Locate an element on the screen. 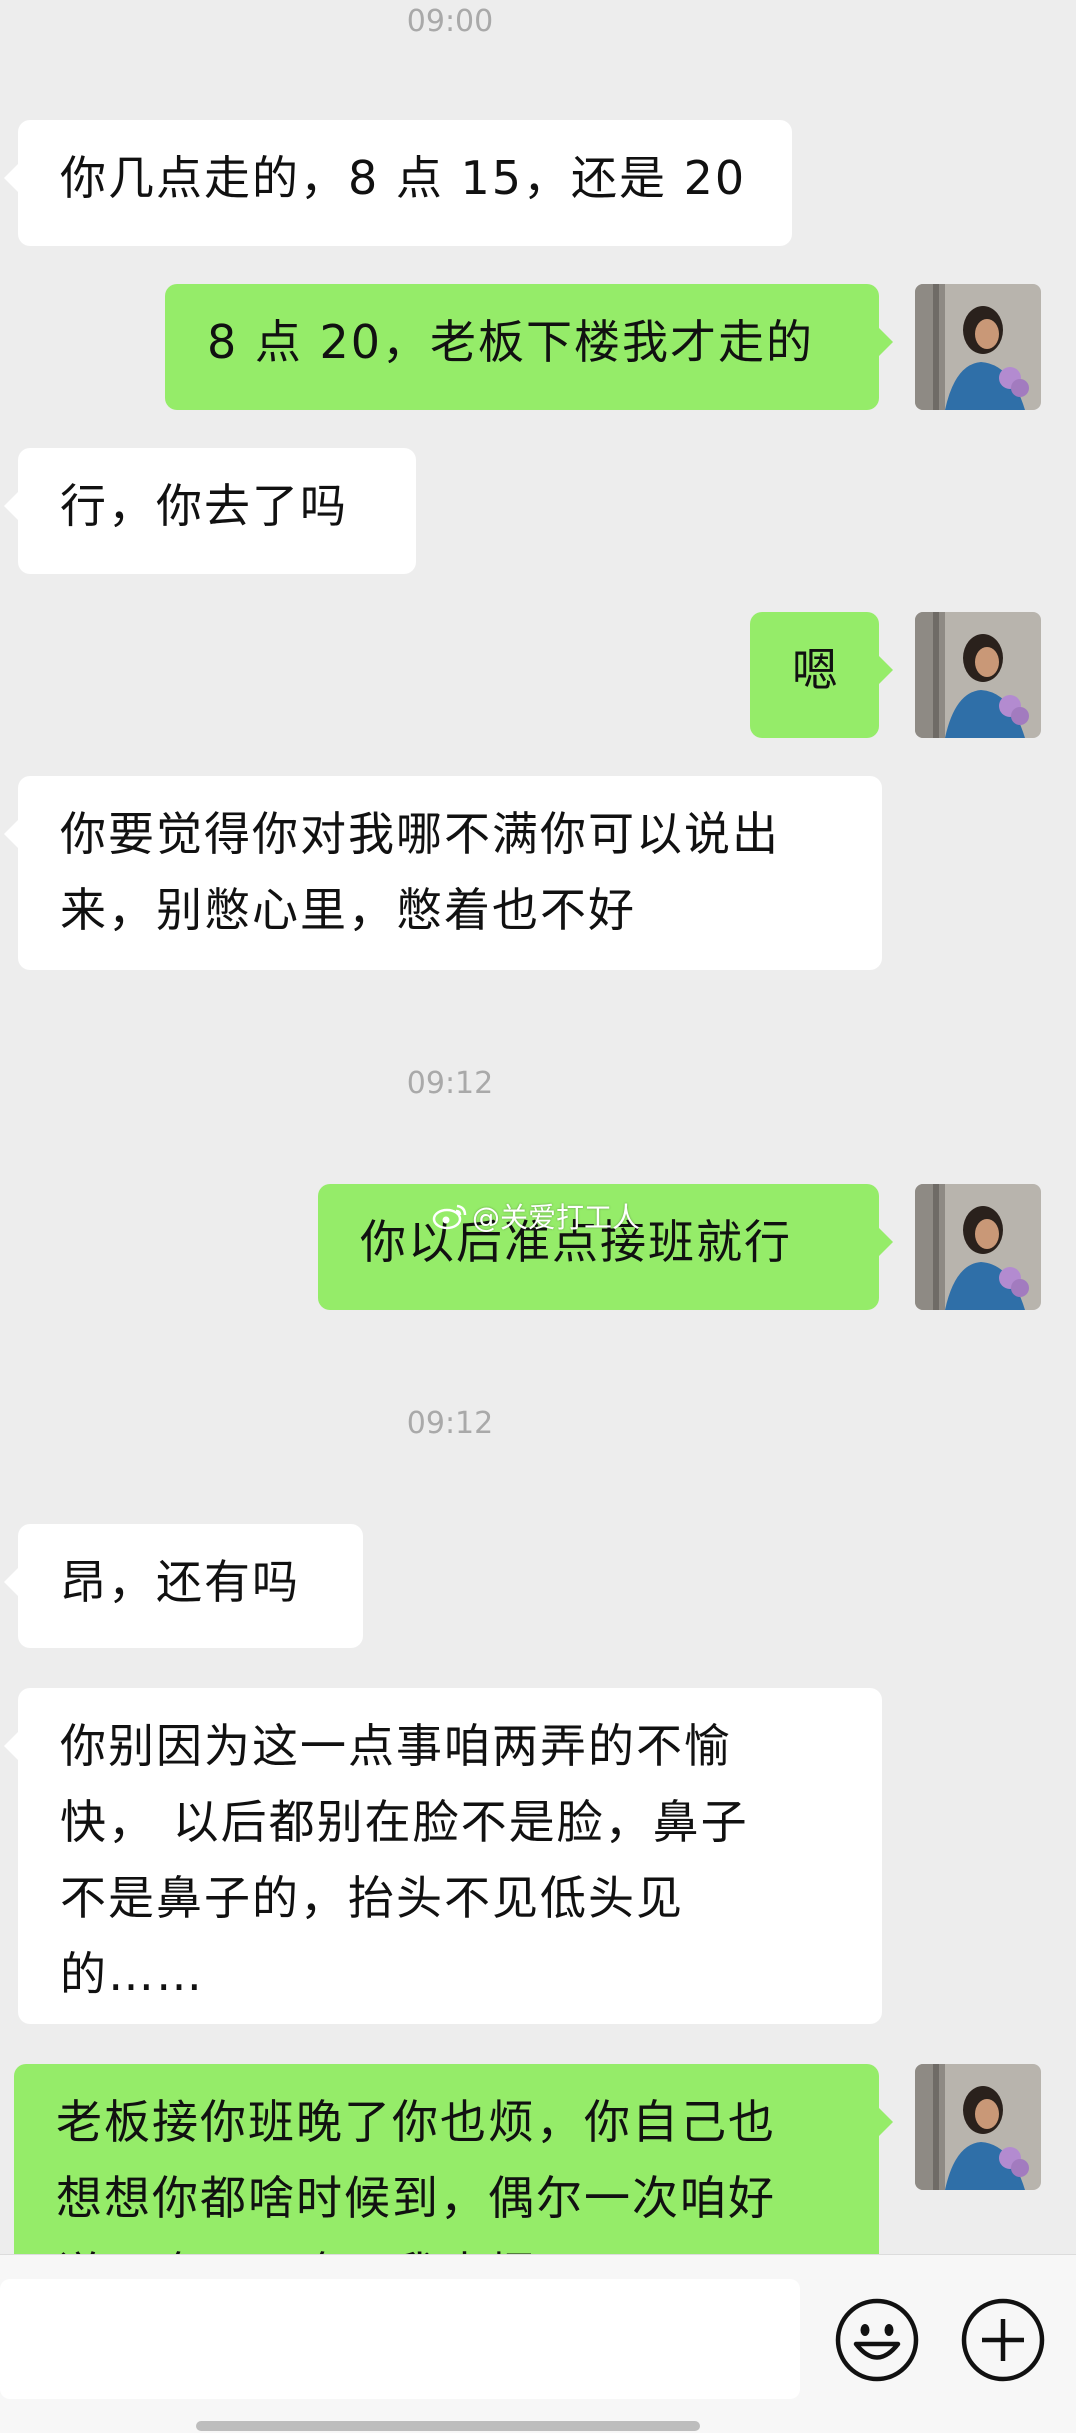  message-input is located at coordinates (400, 2339).